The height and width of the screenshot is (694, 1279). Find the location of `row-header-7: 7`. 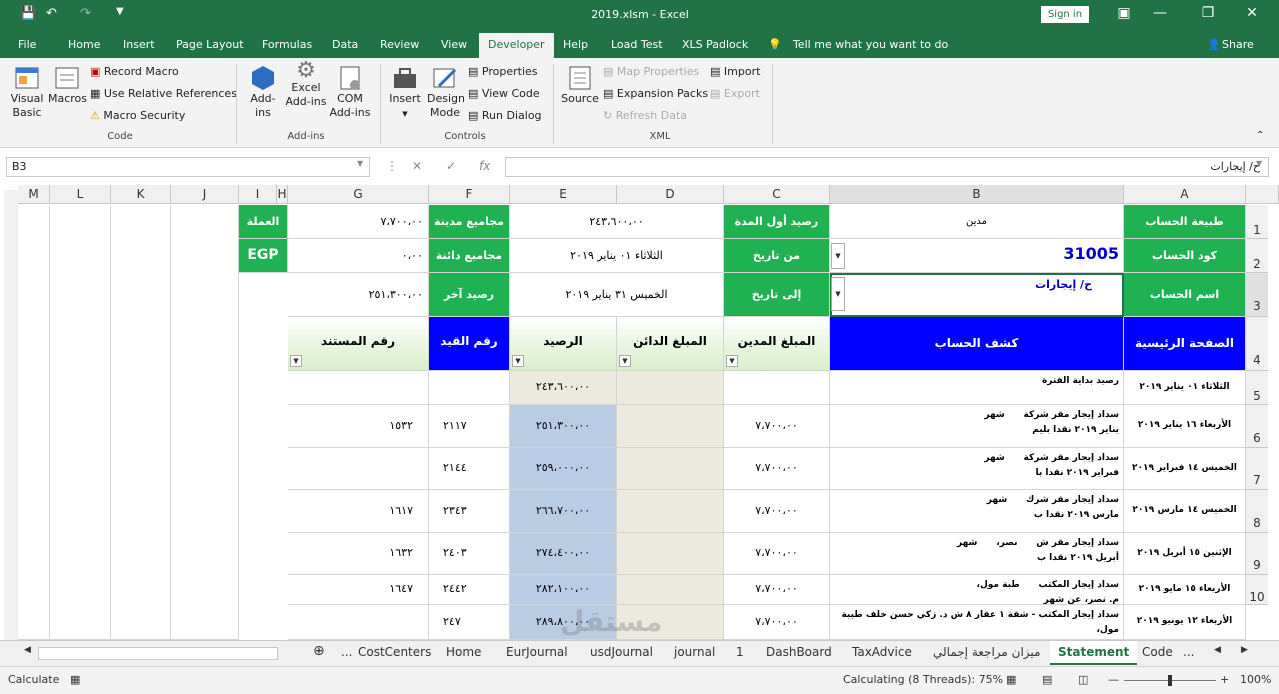

row-header-7: 7 is located at coordinates (1257, 469).